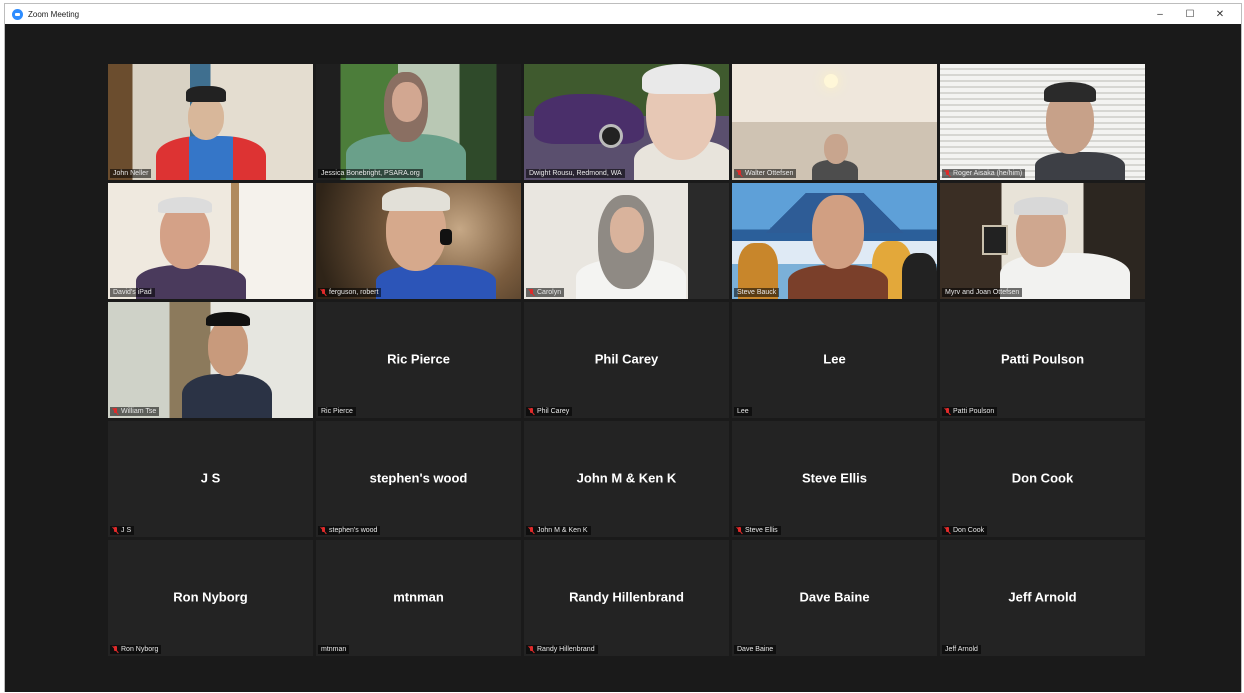 The height and width of the screenshot is (693, 1244). I want to click on participant-display-name: Jeff Arnold, so click(1042, 597).